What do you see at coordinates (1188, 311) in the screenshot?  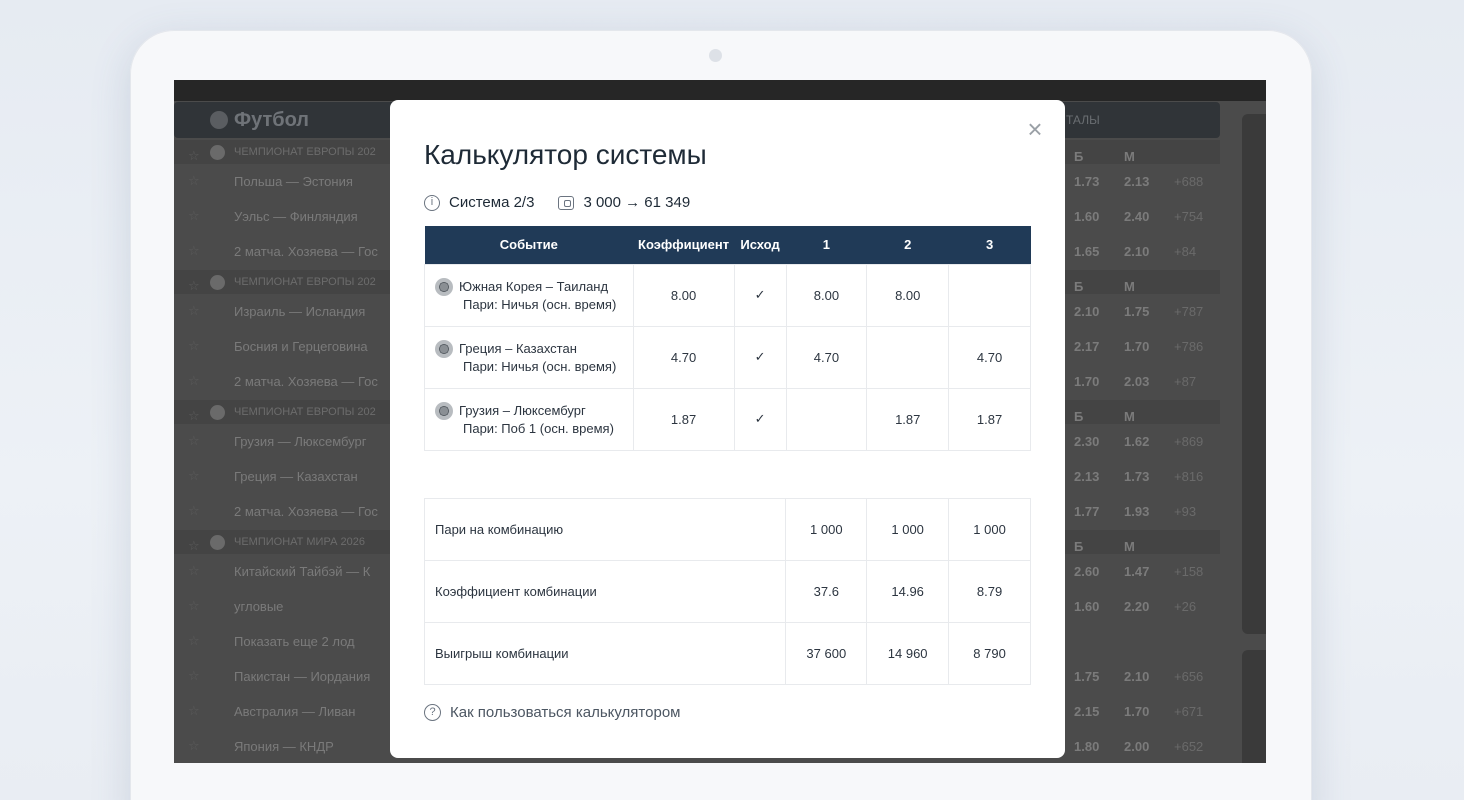 I see `odds-o3: +787` at bounding box center [1188, 311].